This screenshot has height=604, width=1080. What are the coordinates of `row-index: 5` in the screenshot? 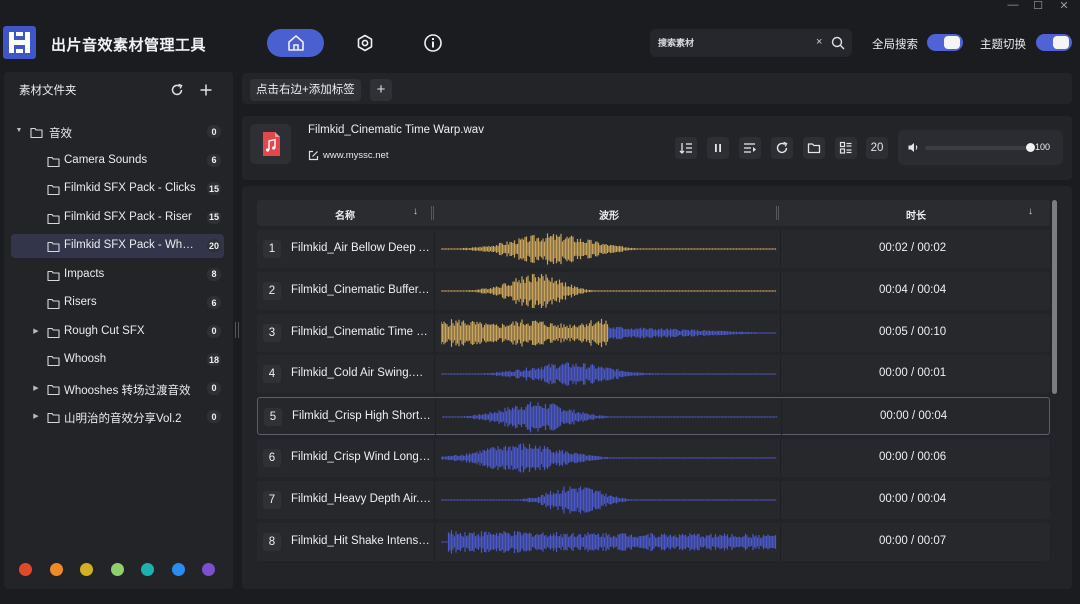 It's located at (273, 417).